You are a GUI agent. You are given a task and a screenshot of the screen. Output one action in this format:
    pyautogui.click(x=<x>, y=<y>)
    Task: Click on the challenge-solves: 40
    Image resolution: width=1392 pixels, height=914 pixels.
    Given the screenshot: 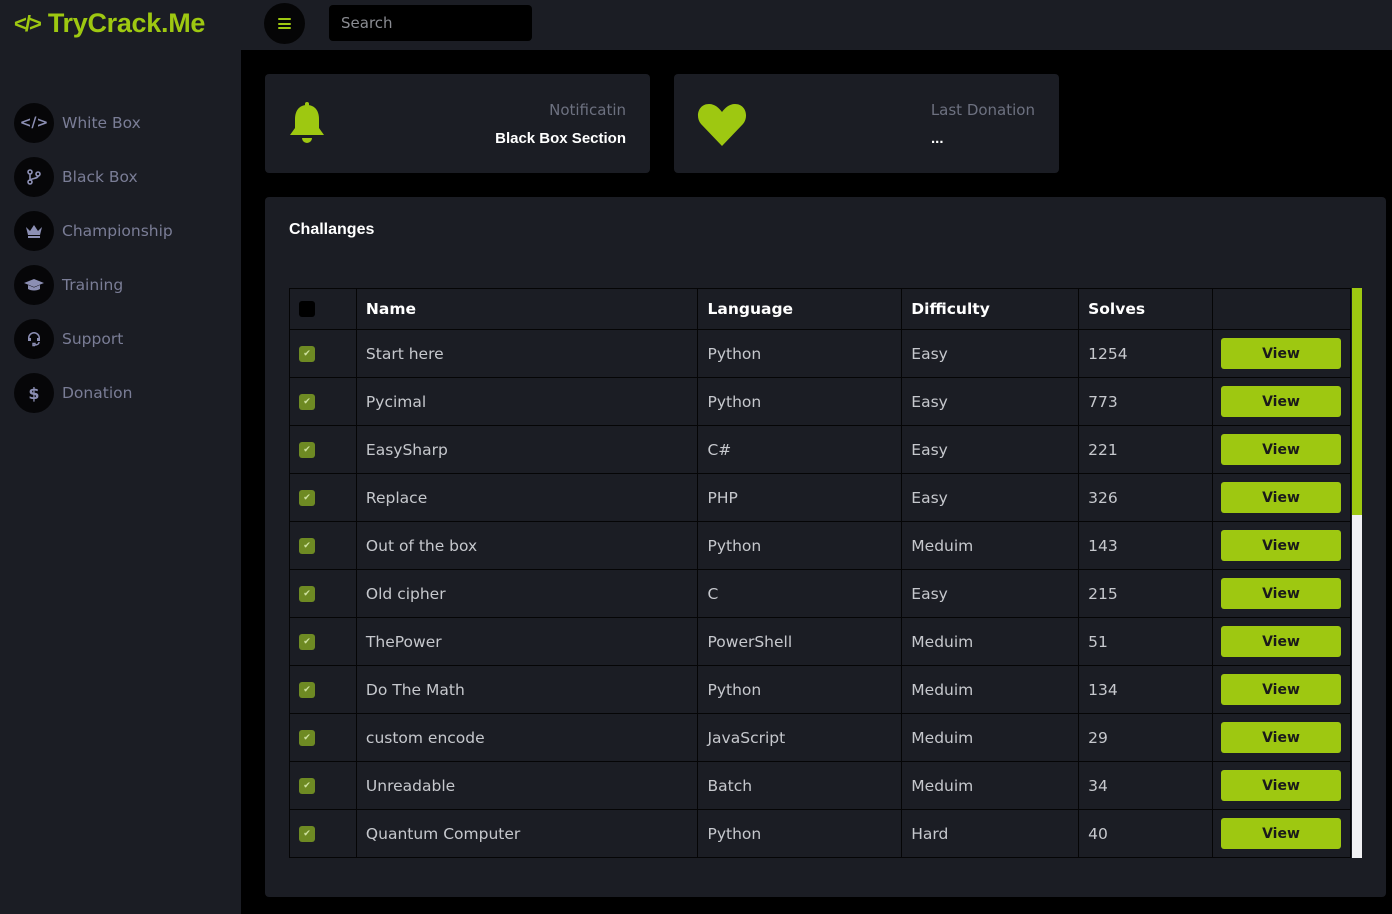 What is the action you would take?
    pyautogui.click(x=1145, y=833)
    